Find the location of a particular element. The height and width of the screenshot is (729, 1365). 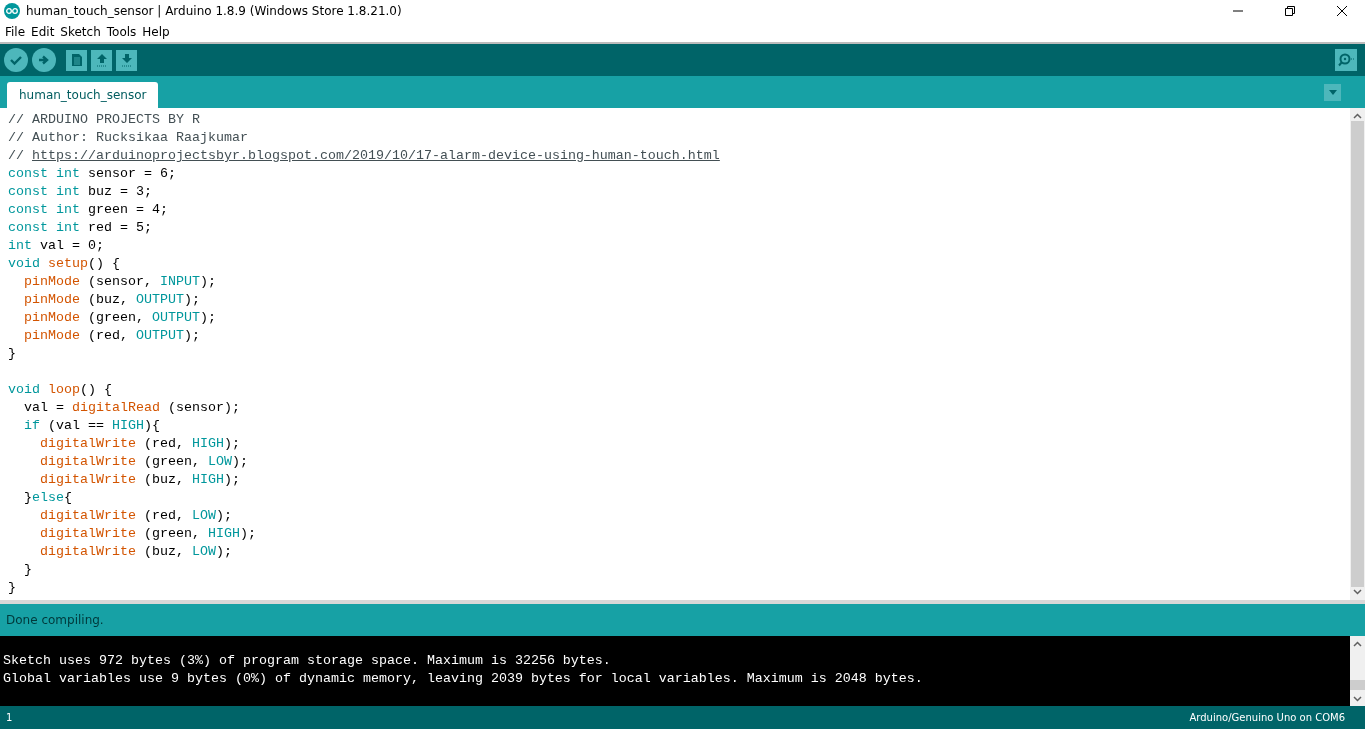

checkmark-icon is located at coordinates (16, 60).